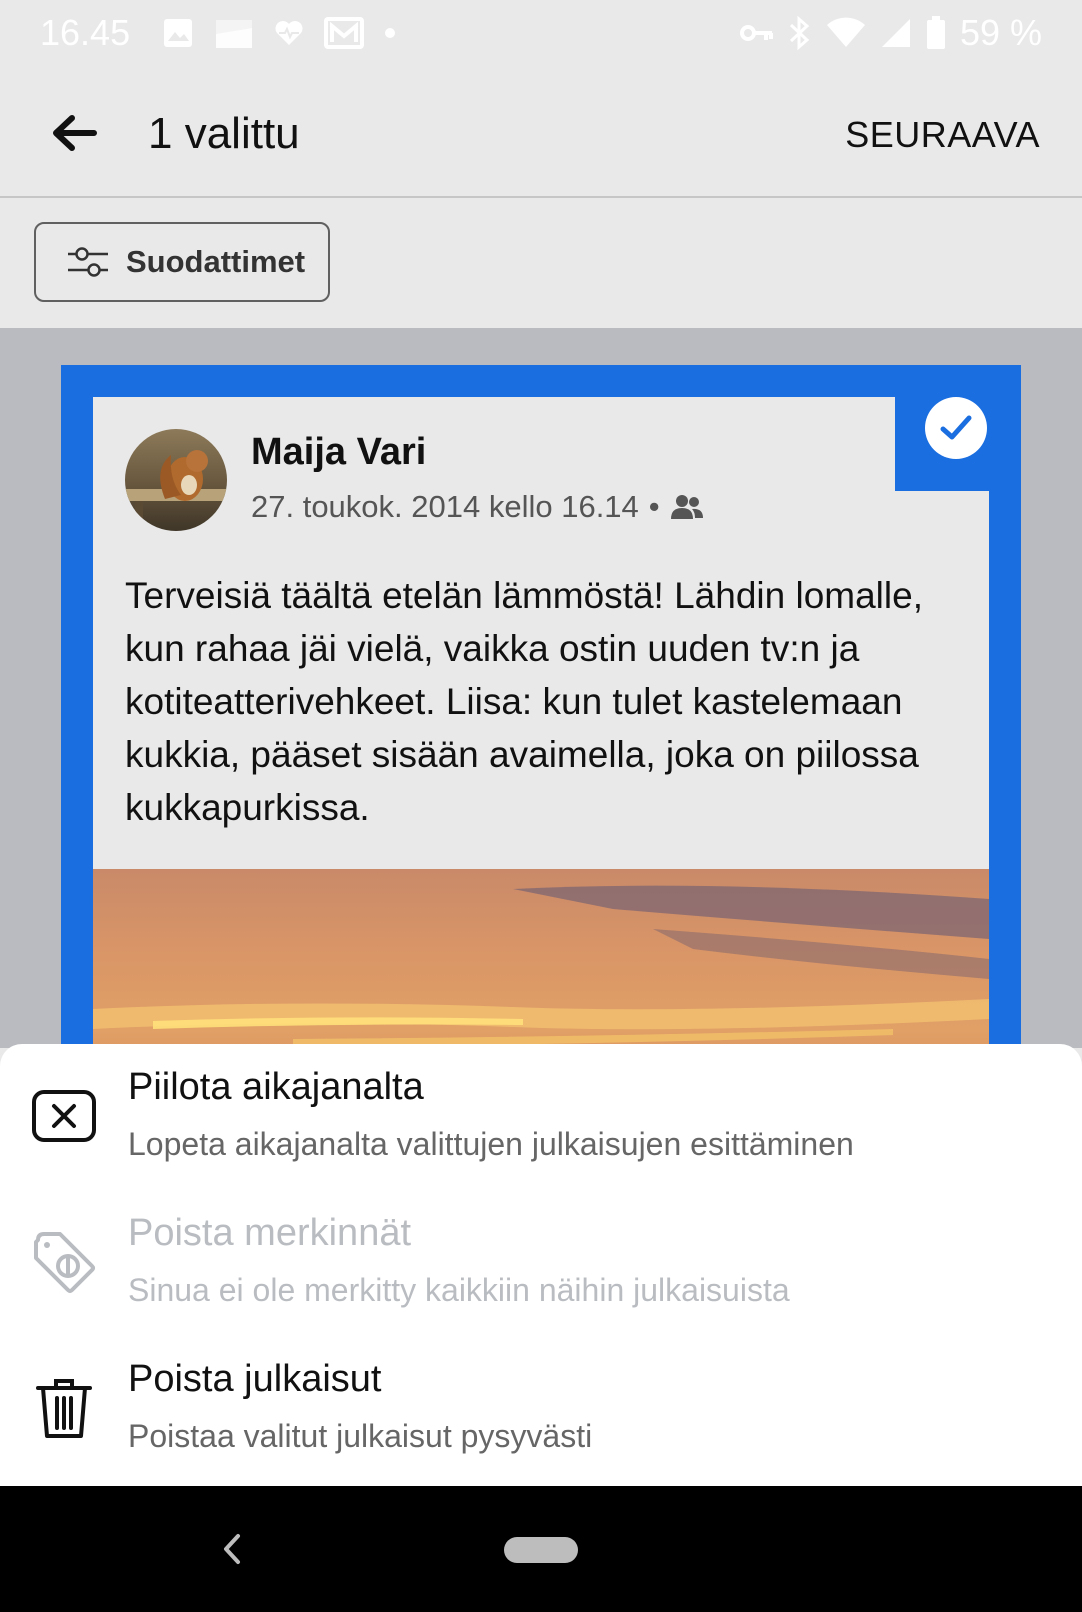  Describe the element at coordinates (255, 1379) in the screenshot. I see `option-title: Poista julkaisut` at that location.